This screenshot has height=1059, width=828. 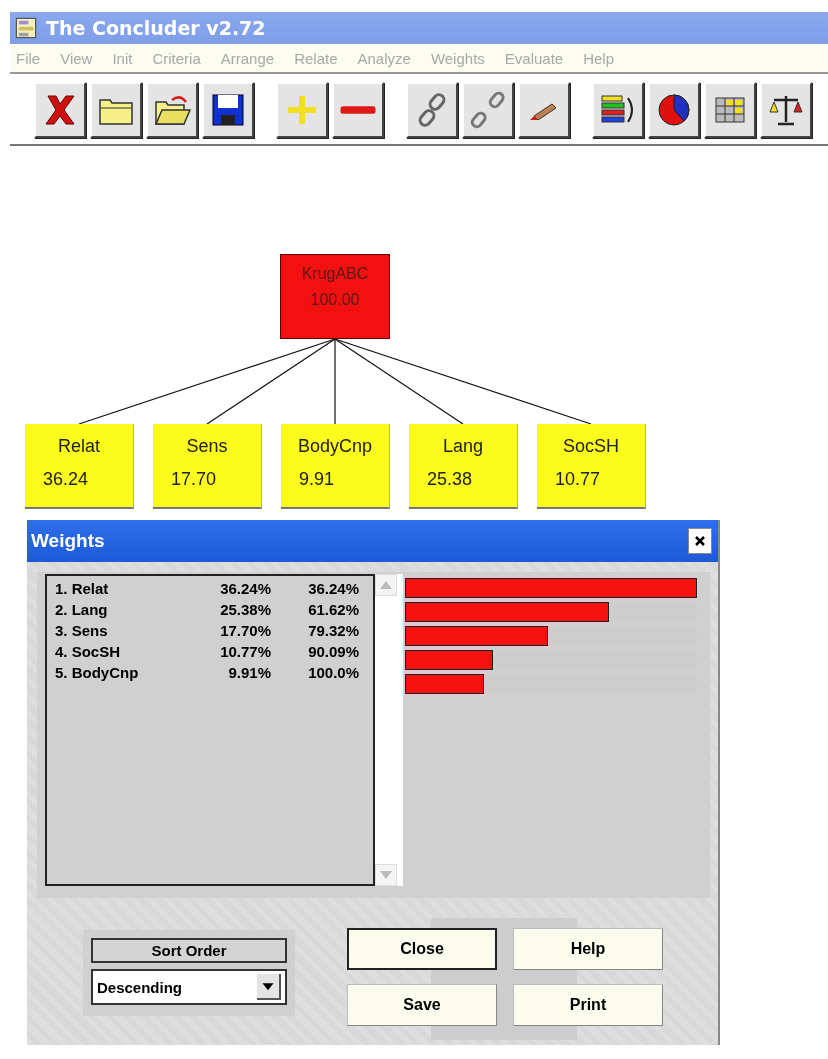 I want to click on weight-percent: 9.91%, so click(x=249, y=673).